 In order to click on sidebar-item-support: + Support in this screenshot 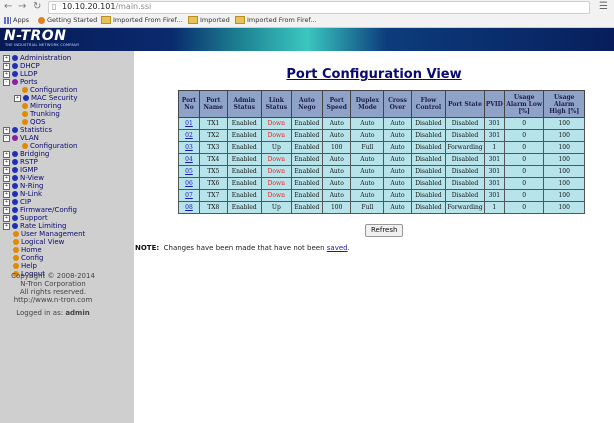, I will do `click(25, 218)`.